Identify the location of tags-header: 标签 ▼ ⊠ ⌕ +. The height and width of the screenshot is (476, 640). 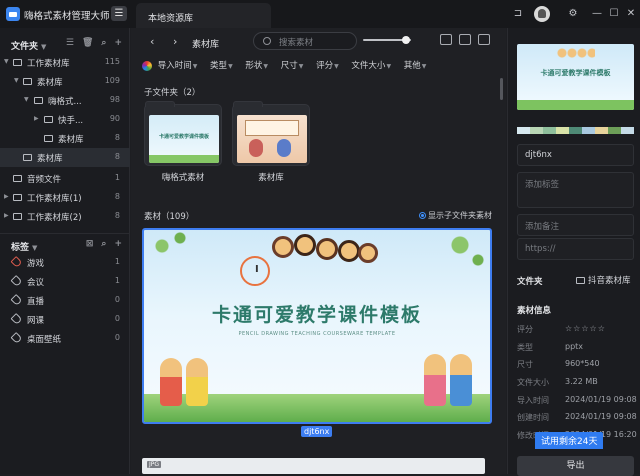
(65, 244).